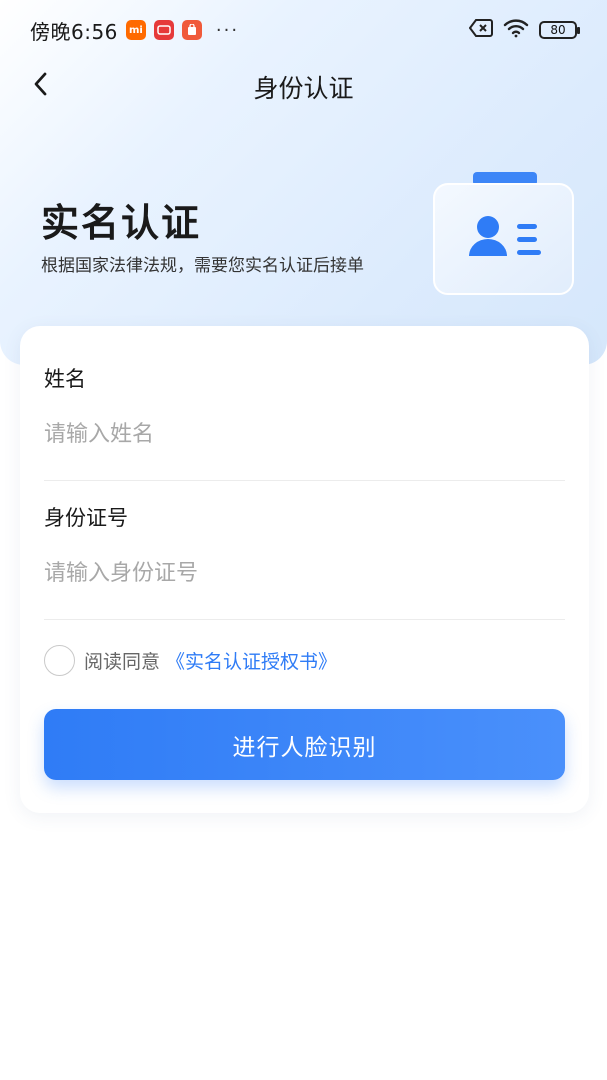  Describe the element at coordinates (121, 223) in the screenshot. I see `hero-title: 实名认证` at that location.